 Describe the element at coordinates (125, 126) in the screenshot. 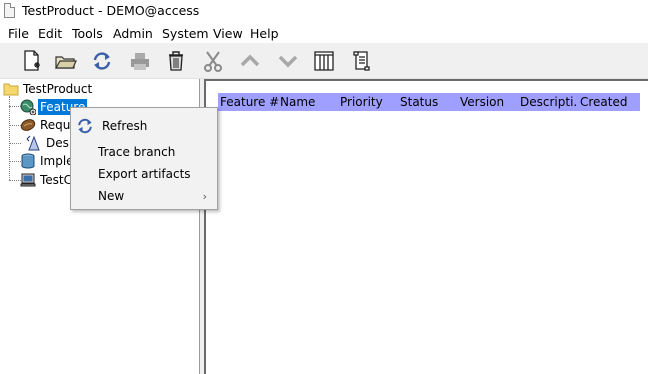

I see `menu-item-refresh-label: Refresh` at that location.